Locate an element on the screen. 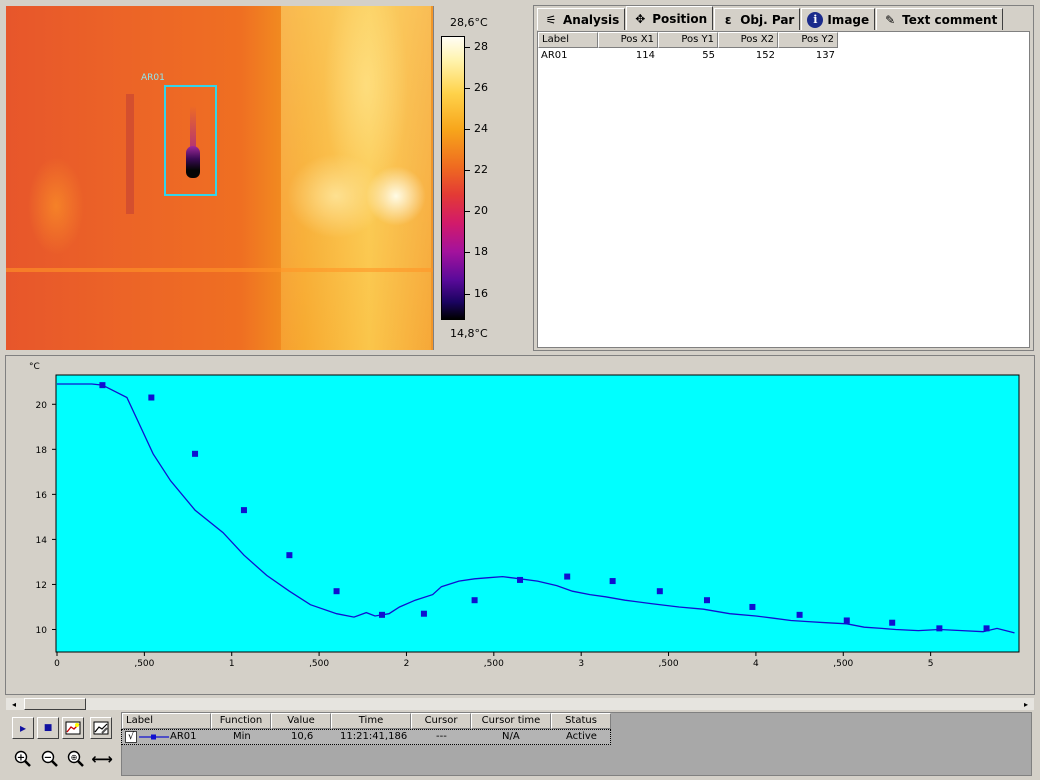 Image resolution: width=1040 pixels, height=780 pixels. column-header: Pos Y2 is located at coordinates (808, 40).